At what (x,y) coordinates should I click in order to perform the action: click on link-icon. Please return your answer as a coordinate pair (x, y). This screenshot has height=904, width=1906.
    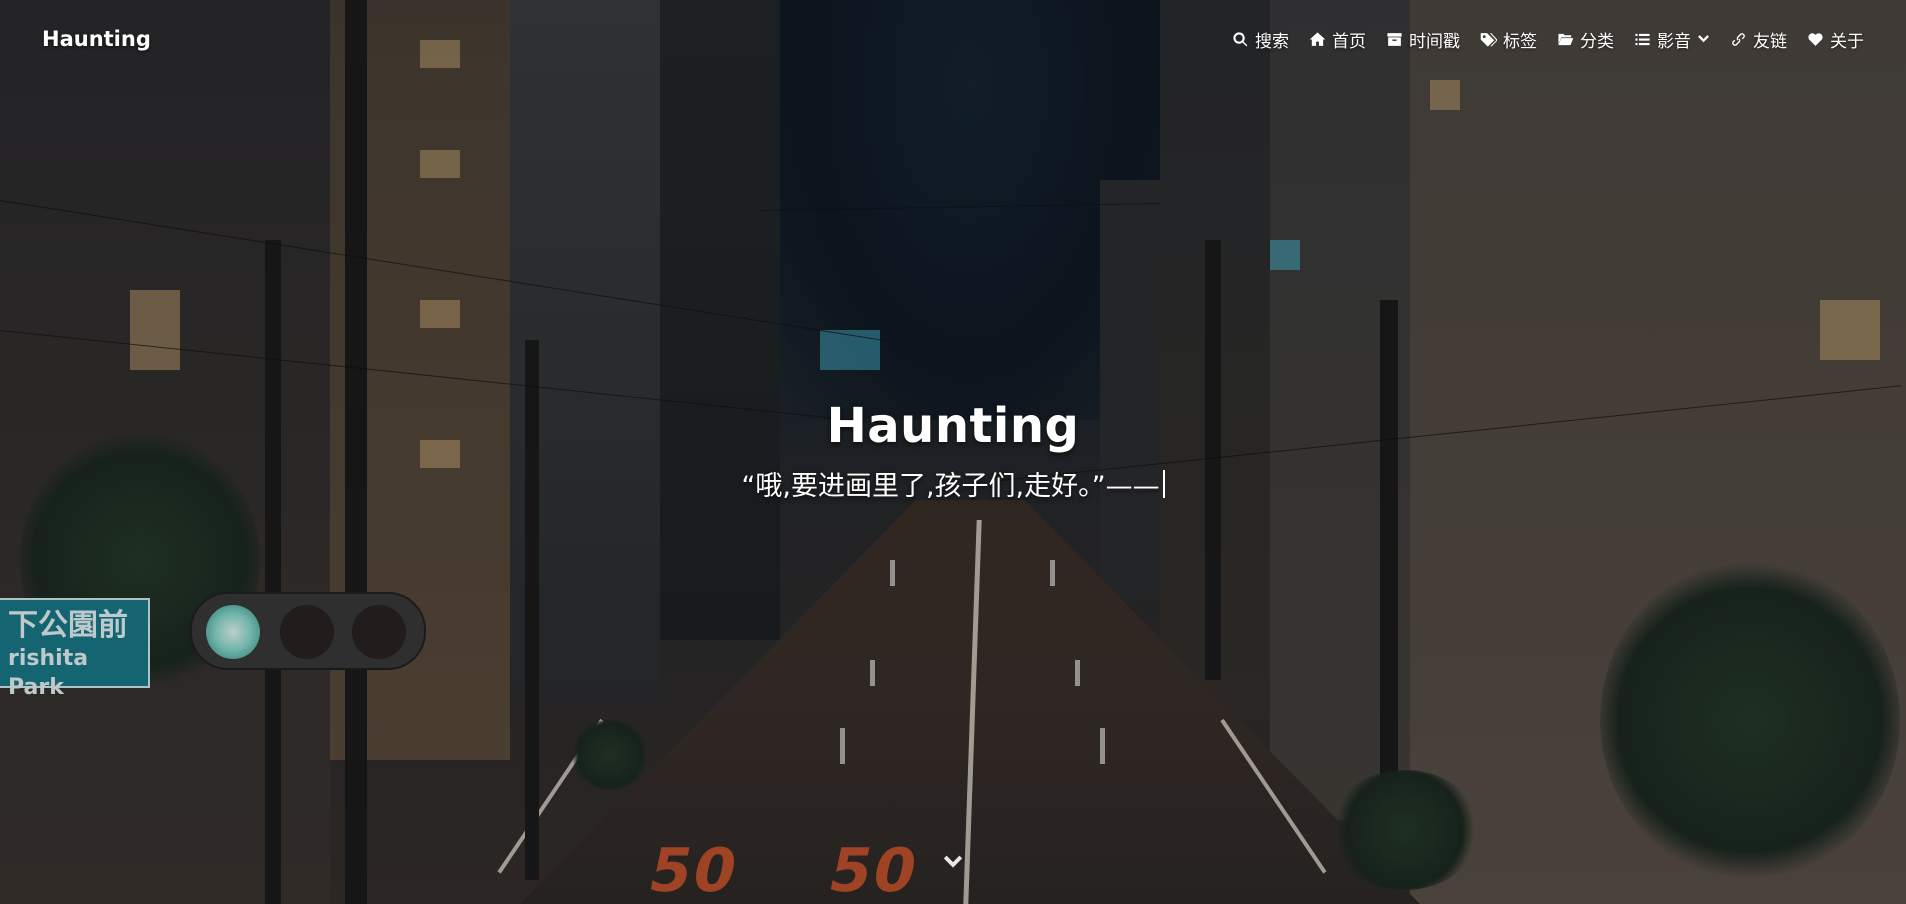
    Looking at the image, I should click on (1738, 39).